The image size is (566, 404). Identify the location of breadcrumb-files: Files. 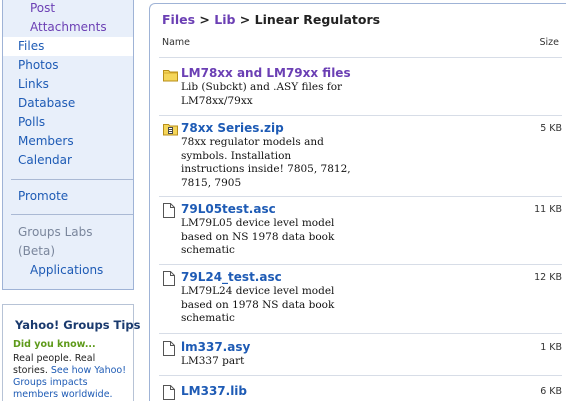
(178, 19).